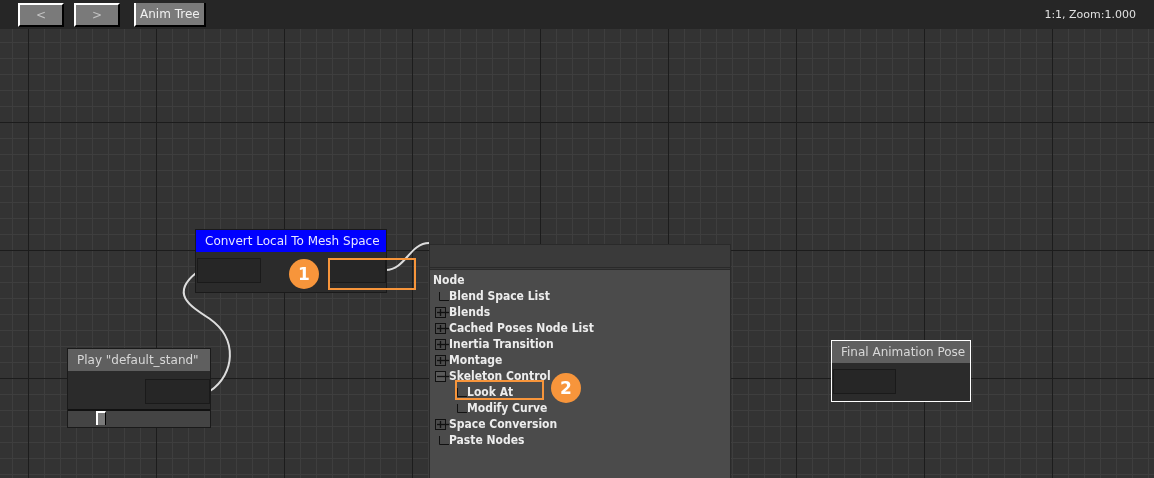  What do you see at coordinates (407, 256) in the screenshot?
I see `connection-wire` at bounding box center [407, 256].